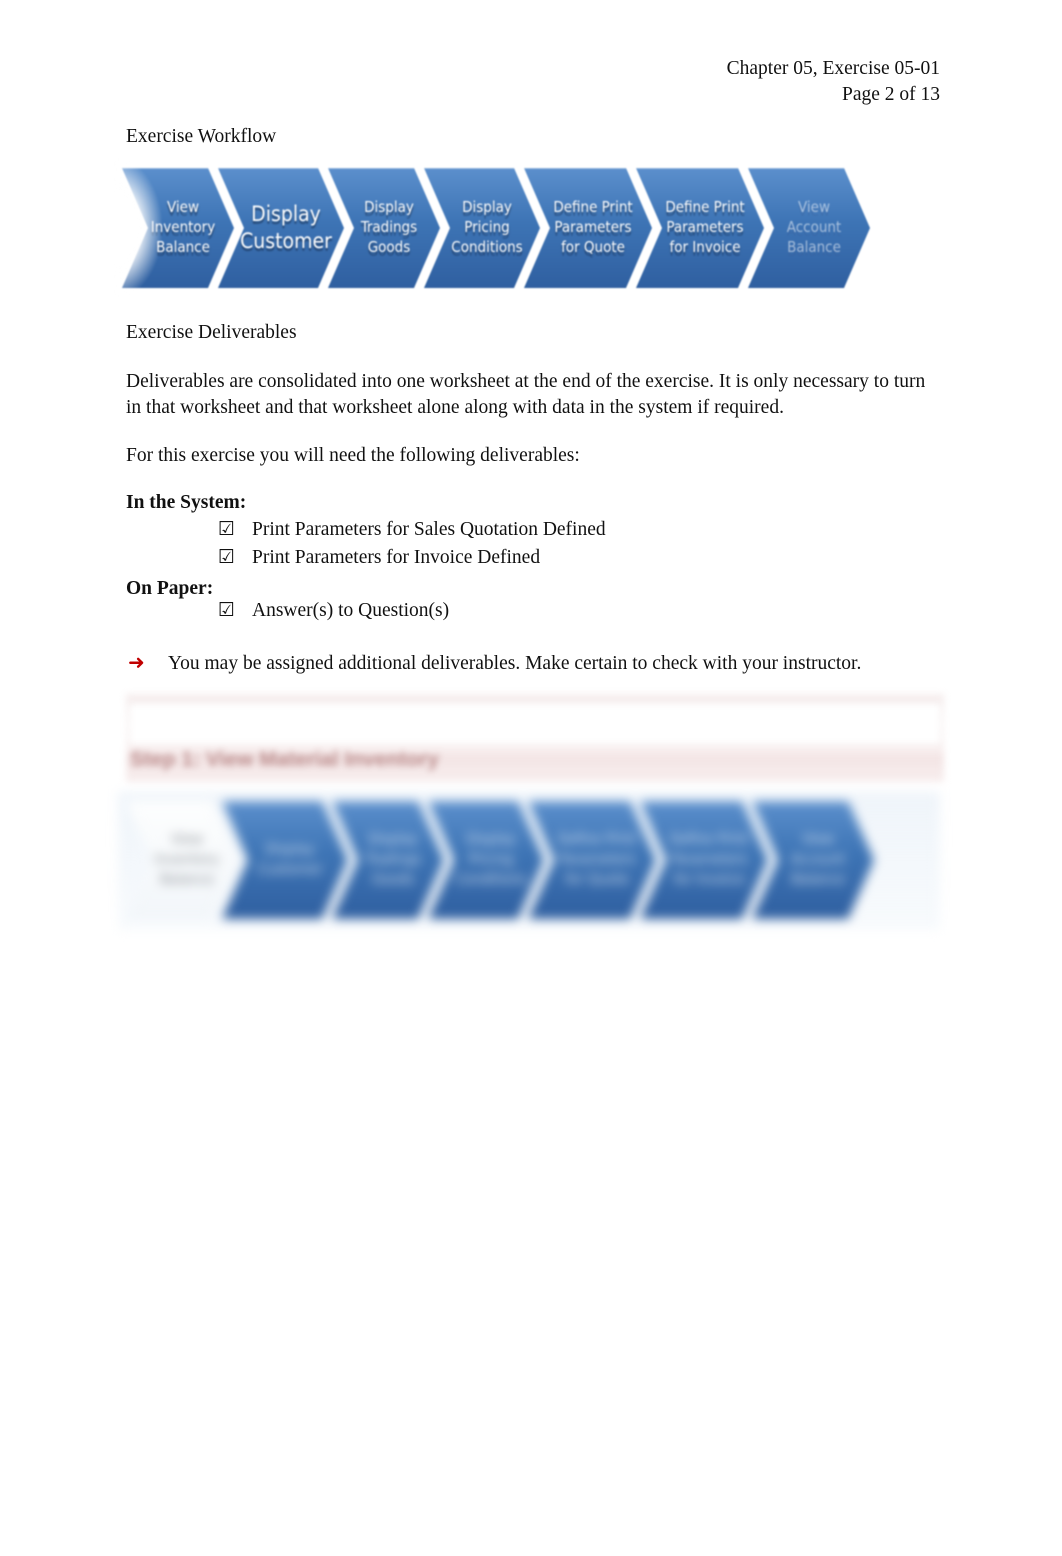  Describe the element at coordinates (284, 759) in the screenshot. I see `step-section-title: Step 1: View Material Inventory` at that location.